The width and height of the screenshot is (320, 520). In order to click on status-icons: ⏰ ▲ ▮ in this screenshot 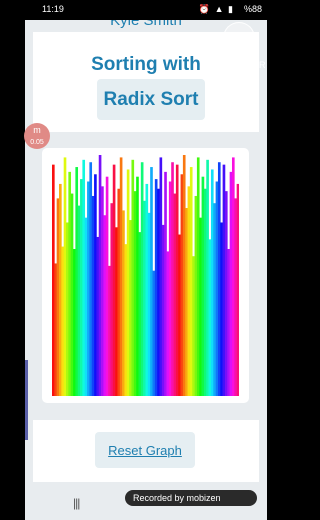, I will do `click(216, 9)`.